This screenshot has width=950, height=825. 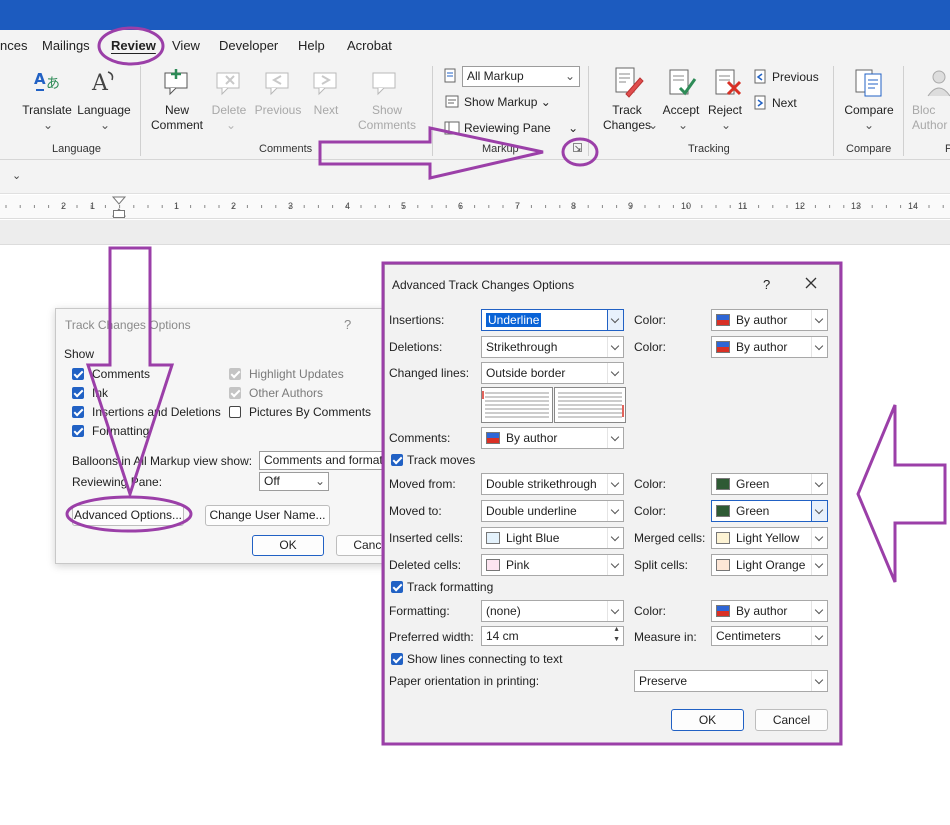 What do you see at coordinates (156, 412) in the screenshot?
I see `insertions-deletions-label: Insertions and Deletions` at bounding box center [156, 412].